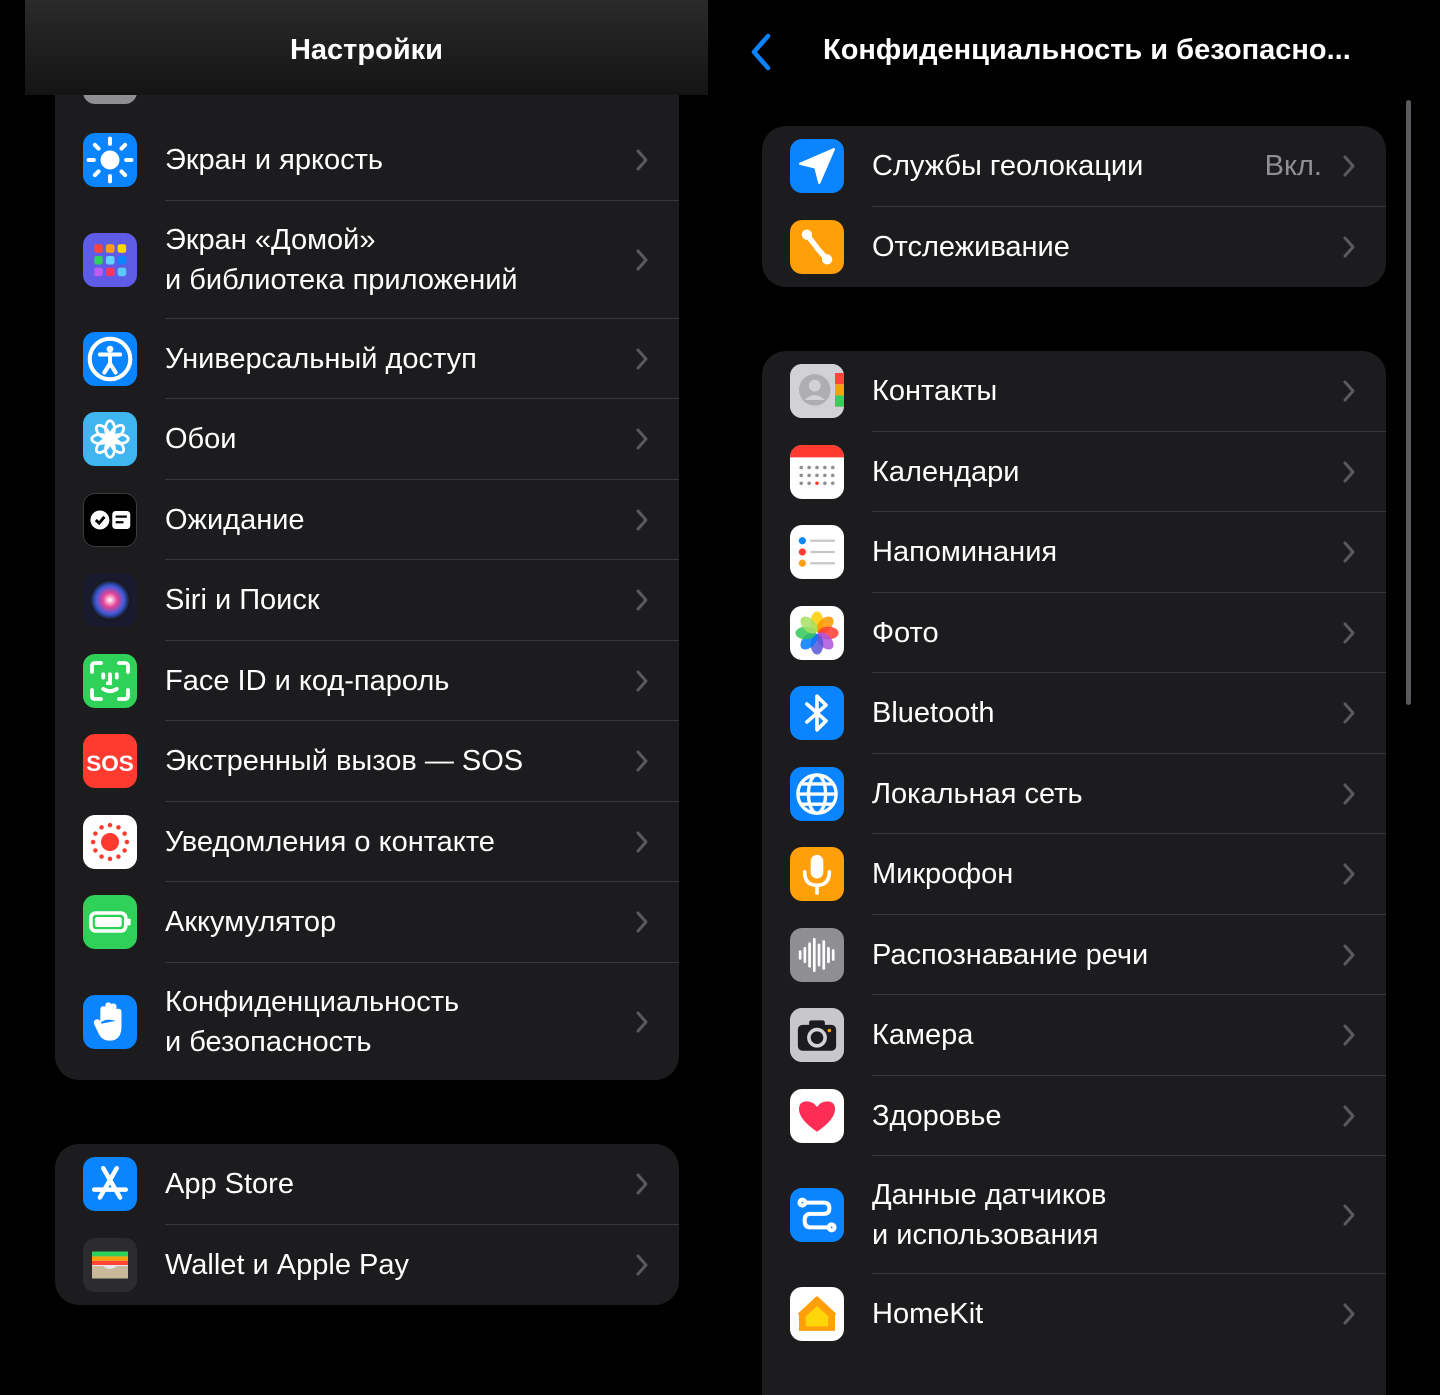  Describe the element at coordinates (817, 246) in the screenshot. I see `tracking-icon` at that location.